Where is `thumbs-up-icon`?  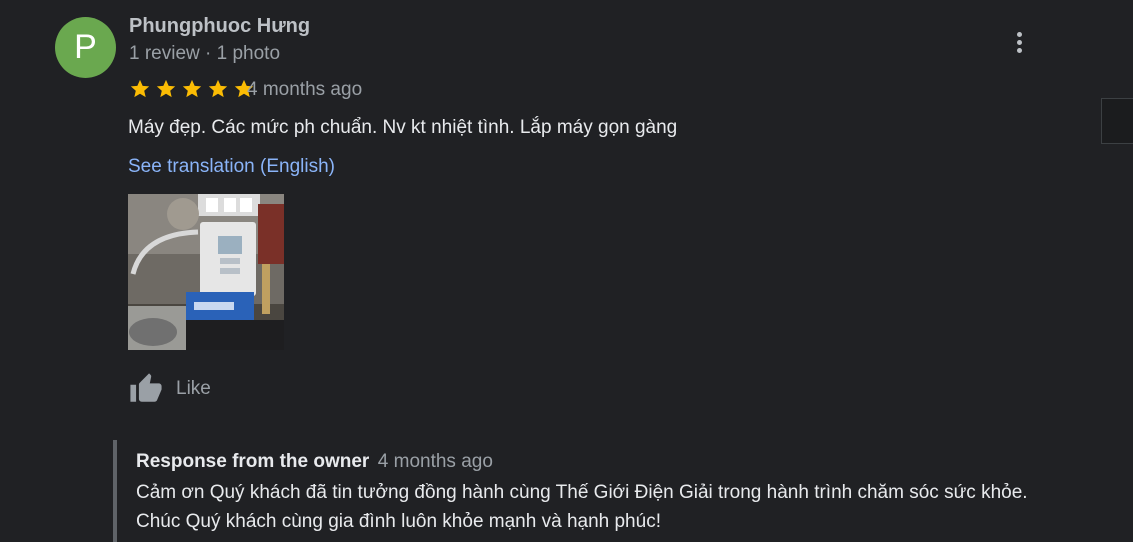
thumbs-up-icon is located at coordinates (146, 387).